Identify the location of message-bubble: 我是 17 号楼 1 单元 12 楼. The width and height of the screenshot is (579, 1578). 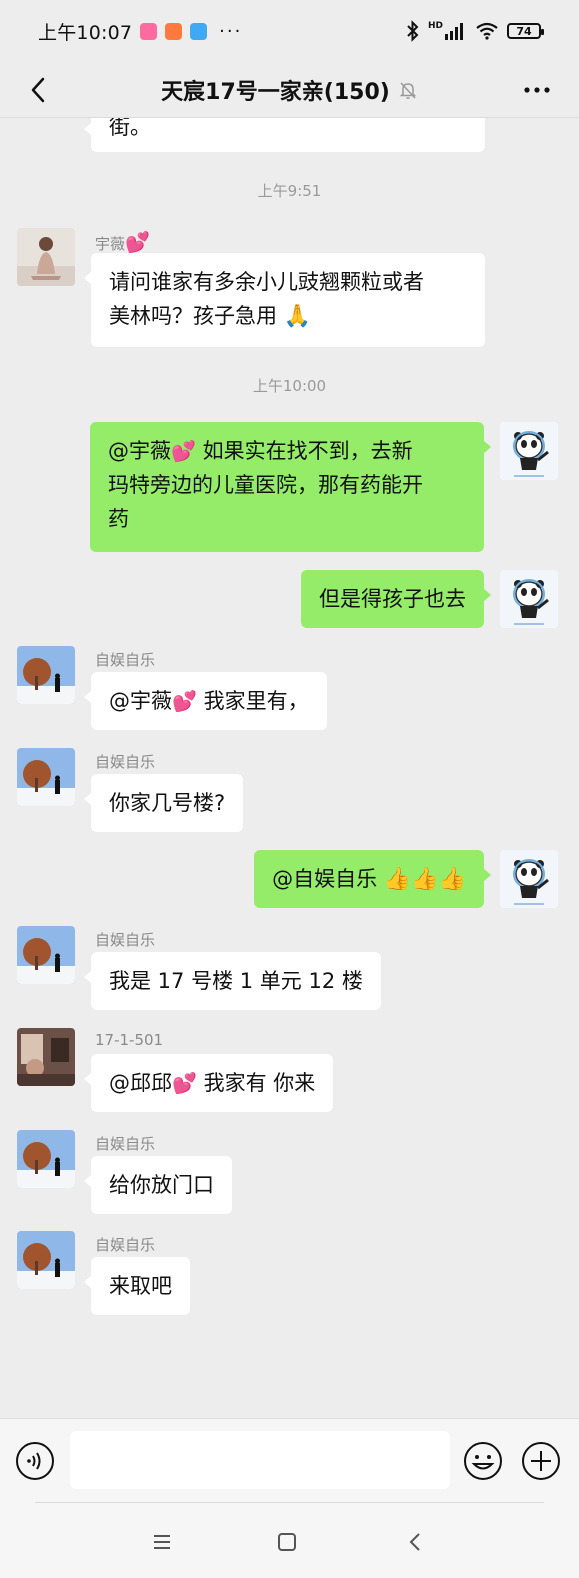
(232, 981).